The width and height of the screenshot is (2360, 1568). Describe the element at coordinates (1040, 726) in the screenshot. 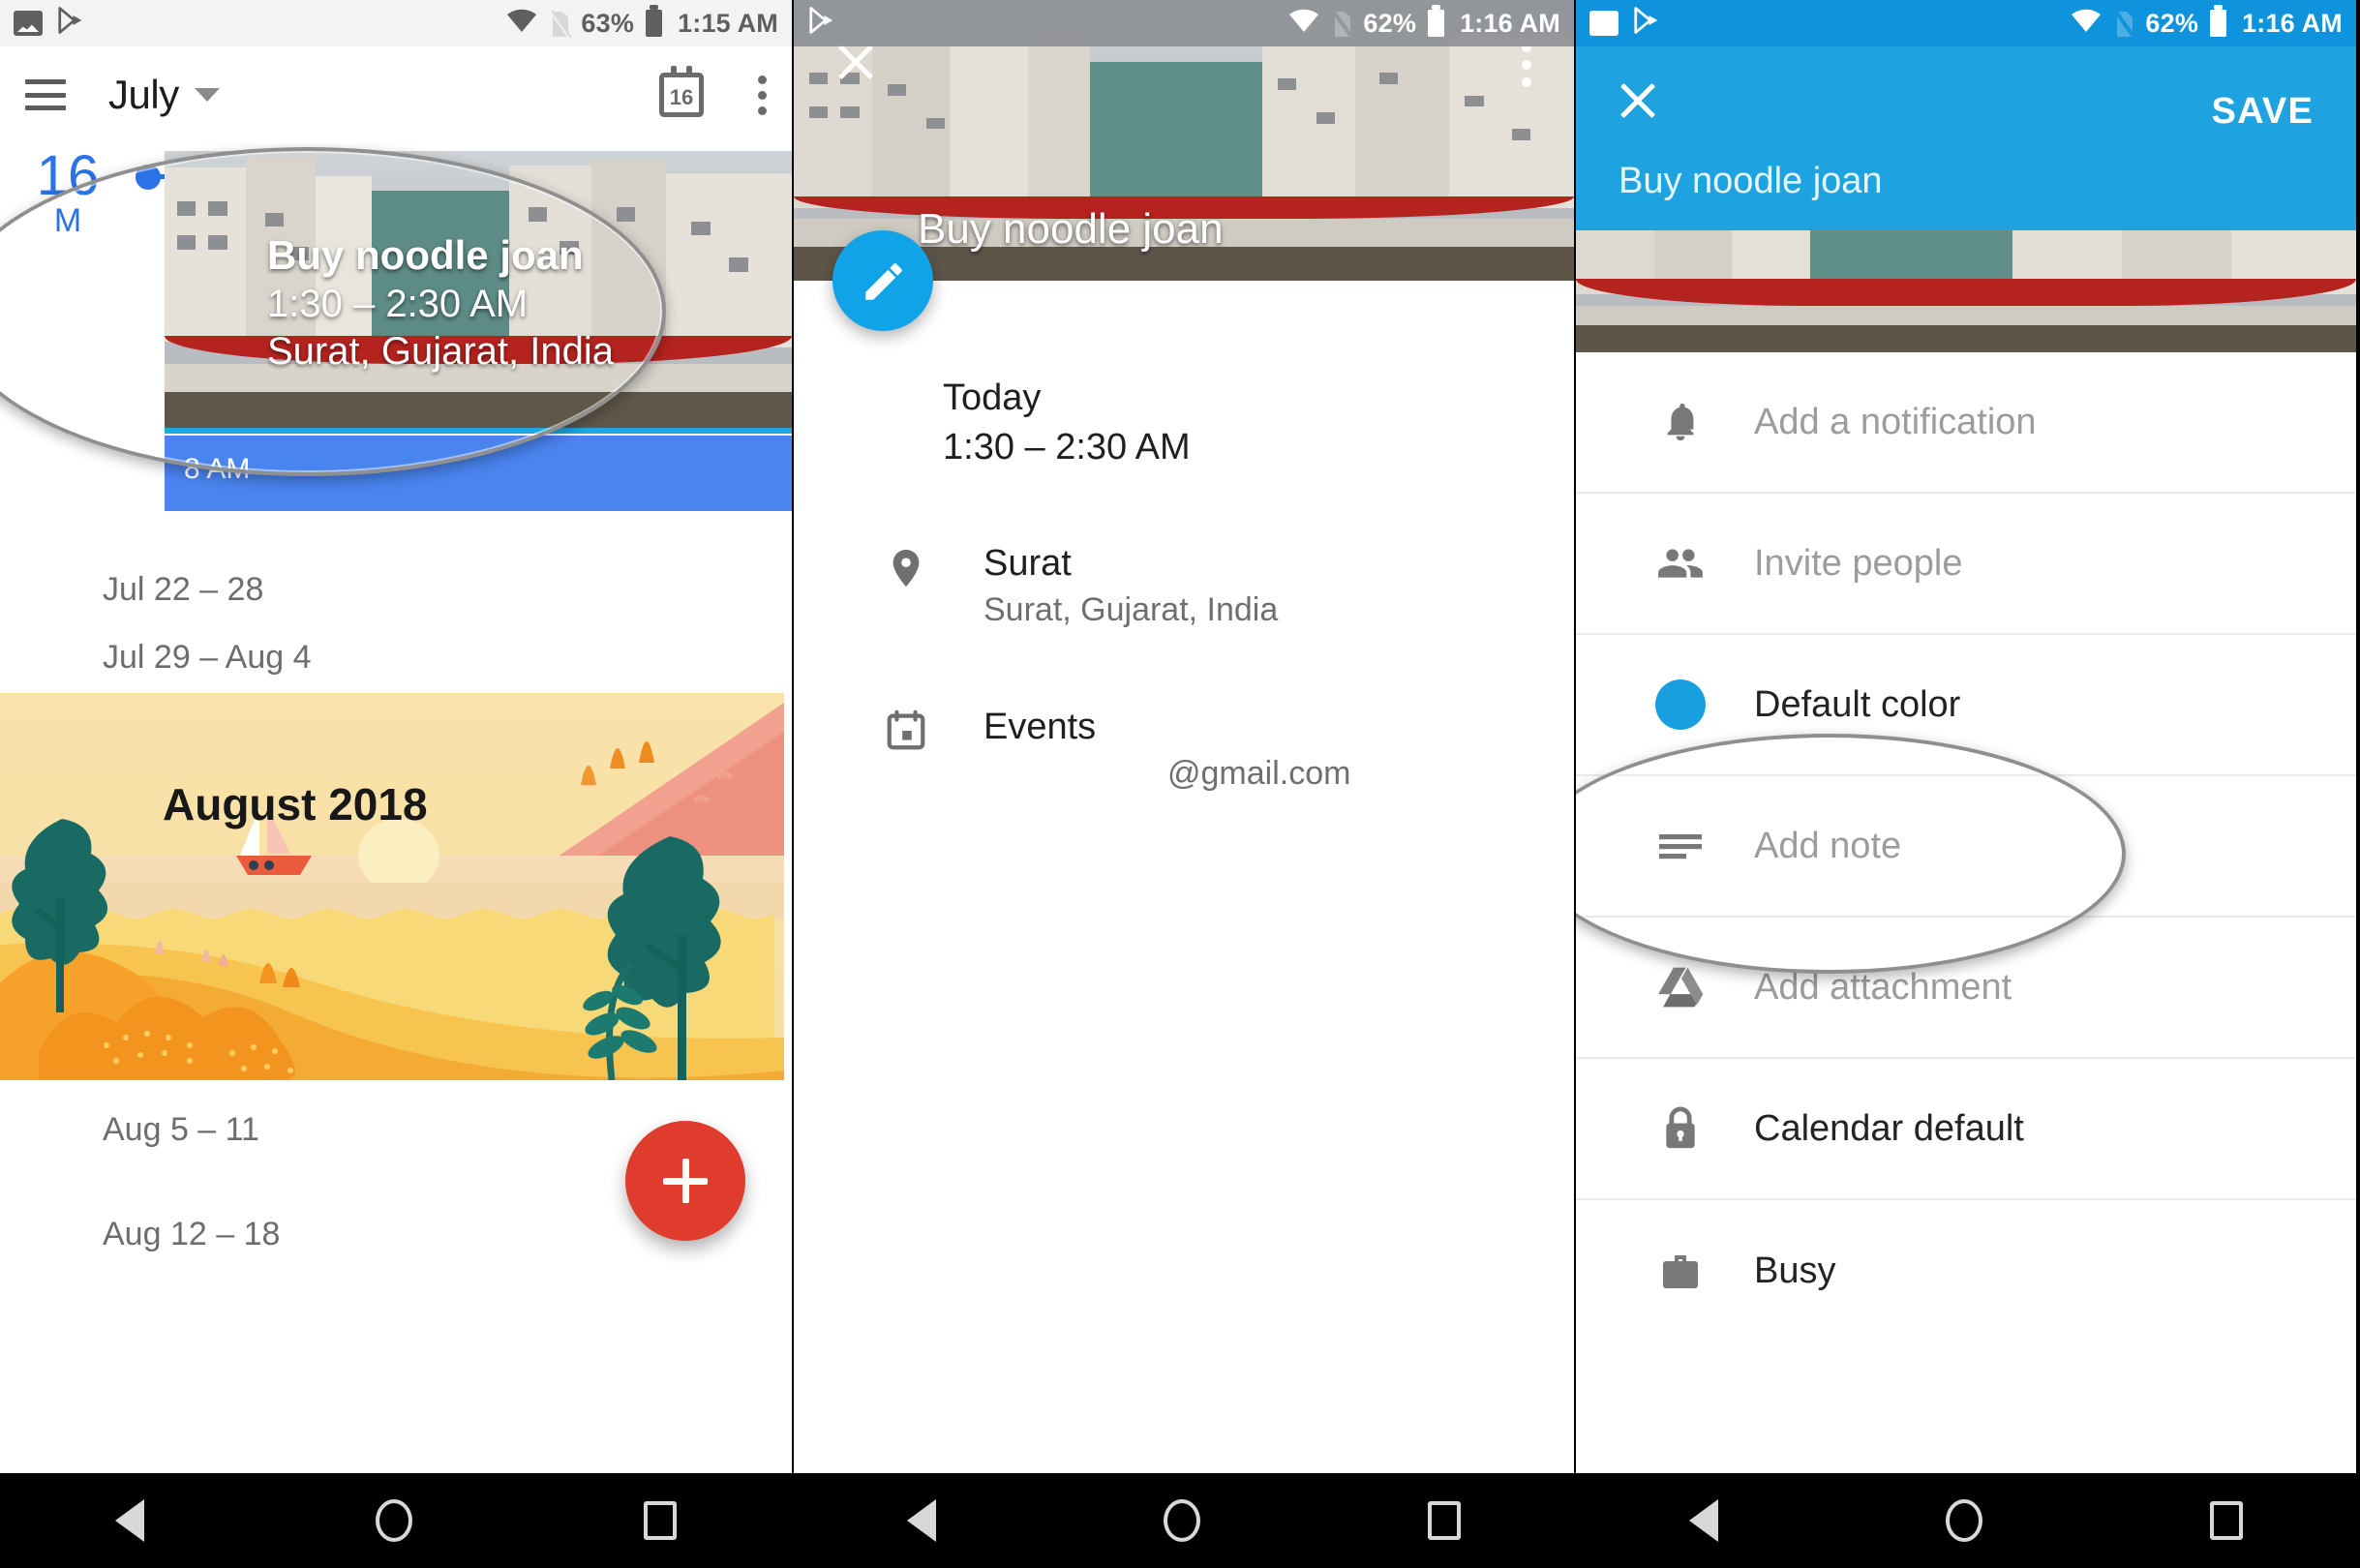

I see `calendar-name: Events` at that location.